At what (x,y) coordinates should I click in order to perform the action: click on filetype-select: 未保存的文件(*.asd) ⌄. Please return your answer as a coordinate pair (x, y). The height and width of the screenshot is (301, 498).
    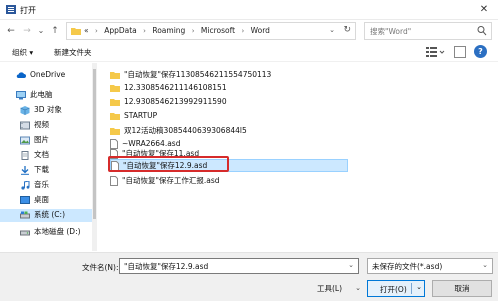
    Looking at the image, I should click on (430, 266).